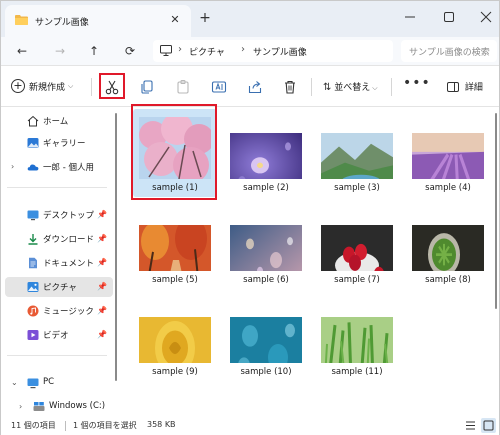 The image size is (500, 435). Describe the element at coordinates (357, 280) in the screenshot. I see `file-name: sample (7)` at that location.